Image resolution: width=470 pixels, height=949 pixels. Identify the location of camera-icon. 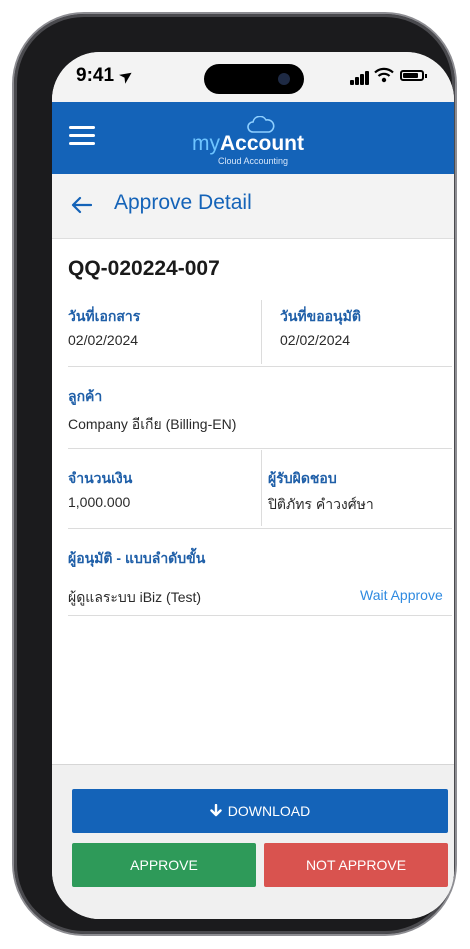
(284, 79).